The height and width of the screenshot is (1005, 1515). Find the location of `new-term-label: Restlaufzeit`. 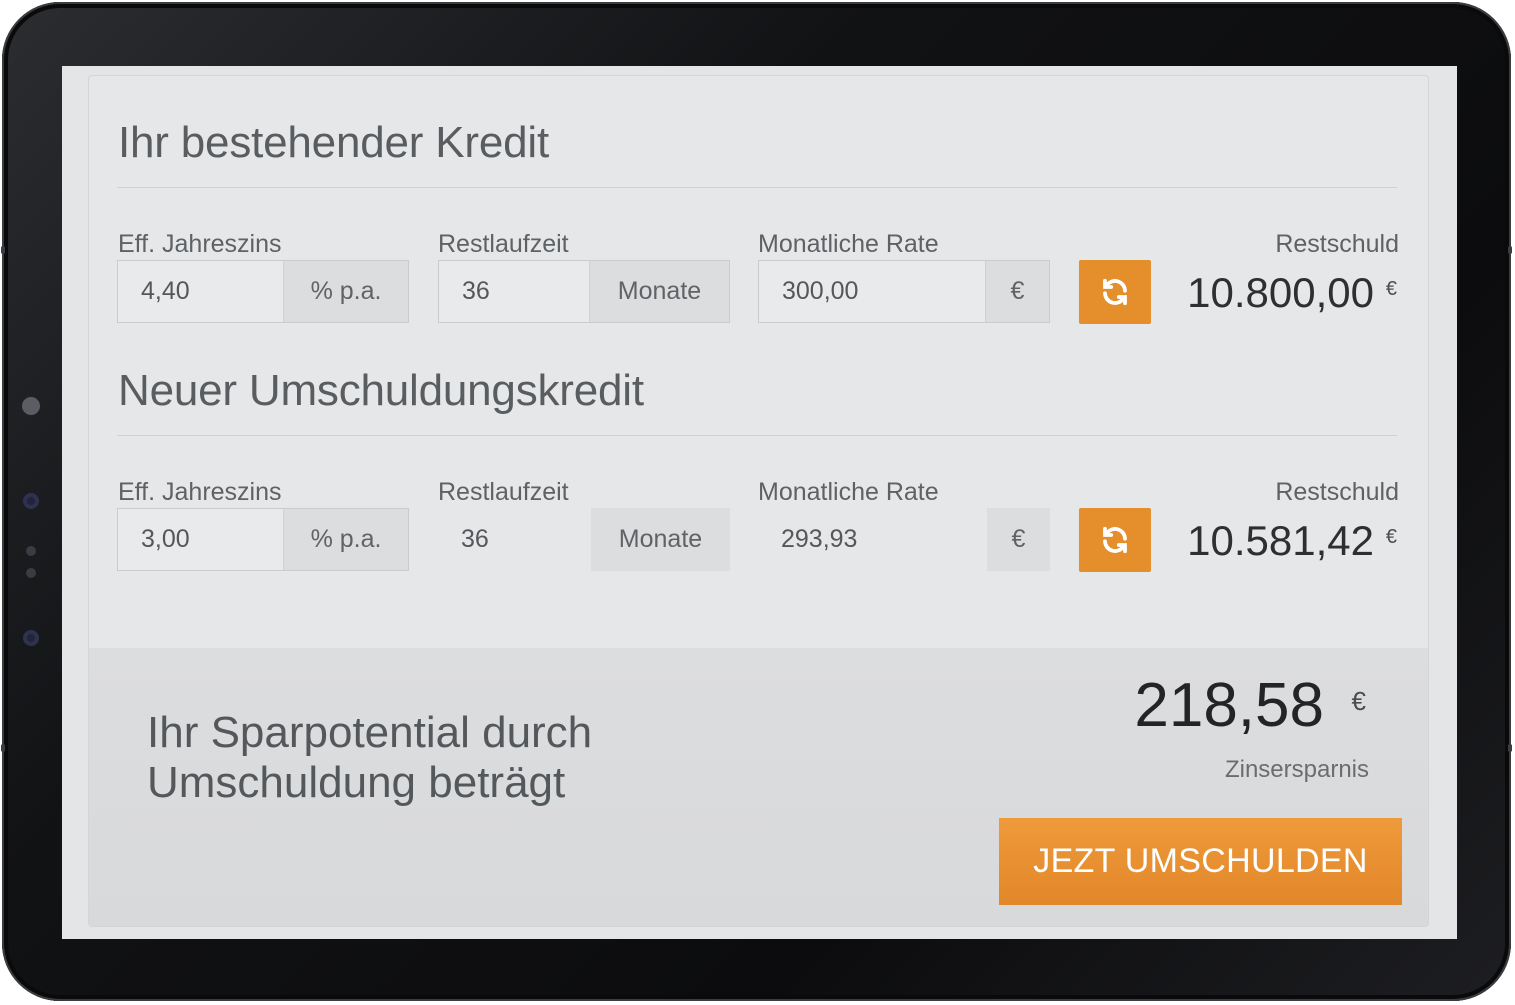

new-term-label: Restlaufzeit is located at coordinates (503, 492).